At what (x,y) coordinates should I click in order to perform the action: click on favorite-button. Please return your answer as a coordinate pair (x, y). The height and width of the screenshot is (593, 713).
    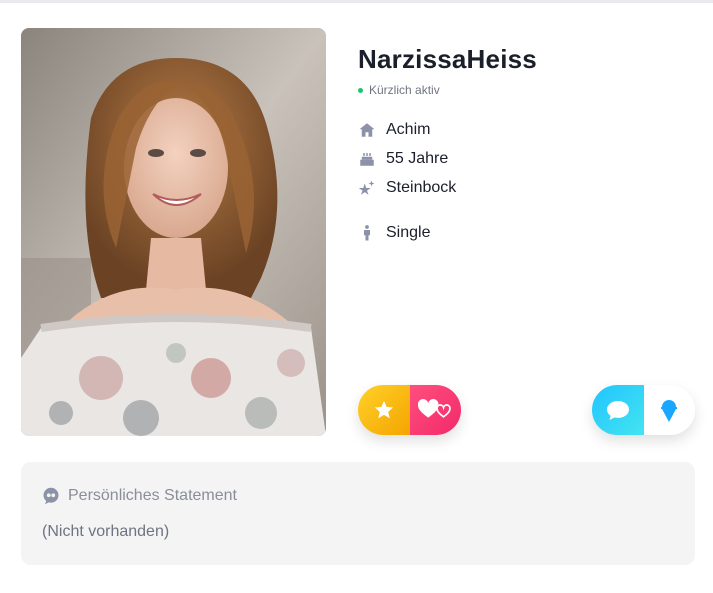
    Looking at the image, I should click on (384, 410).